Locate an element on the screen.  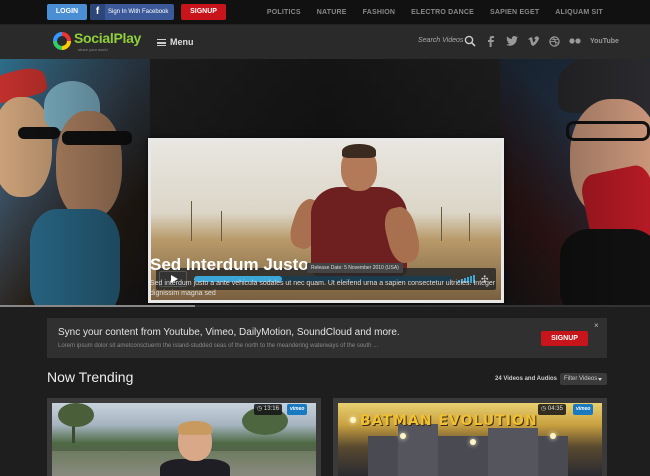
menu-button: Menu is located at coordinates (182, 42).